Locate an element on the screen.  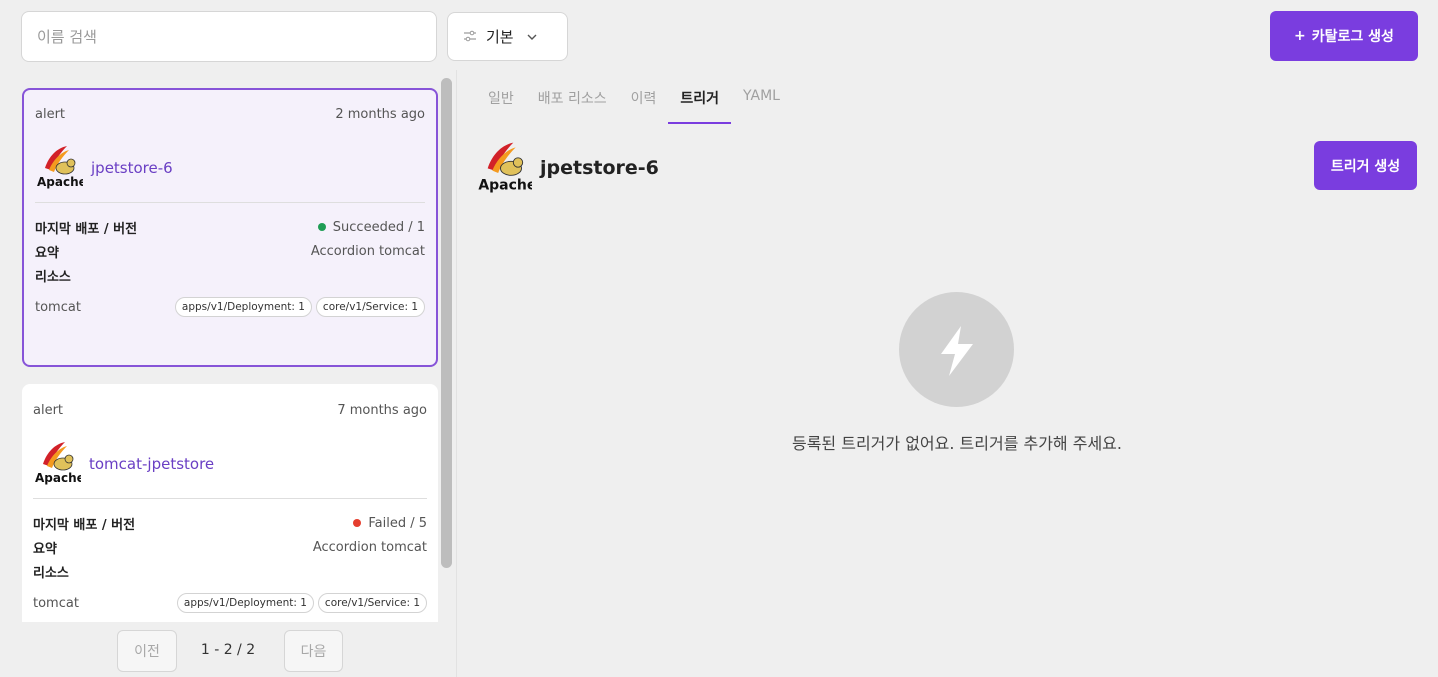
create-catalog-button: + 카탈로그 생성 is located at coordinates (1344, 36).